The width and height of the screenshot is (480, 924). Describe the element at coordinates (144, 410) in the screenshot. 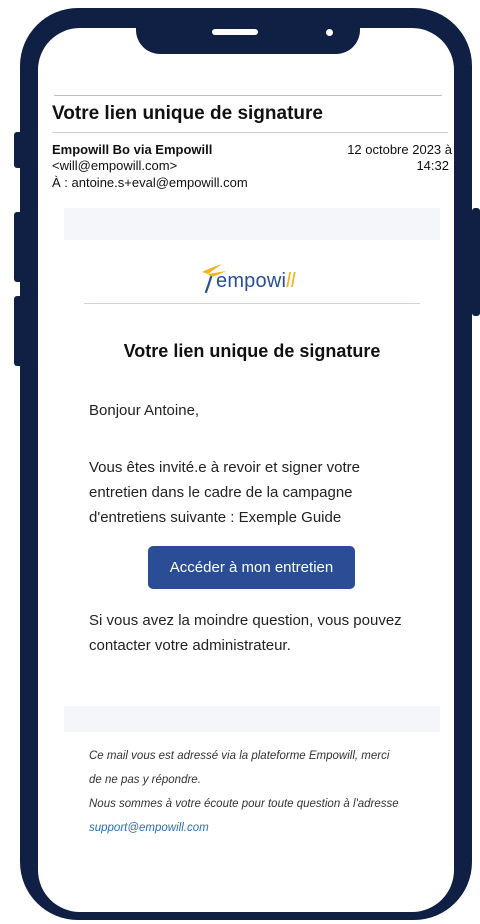

I see `greeting-text: Bonjour Antoine,` at that location.